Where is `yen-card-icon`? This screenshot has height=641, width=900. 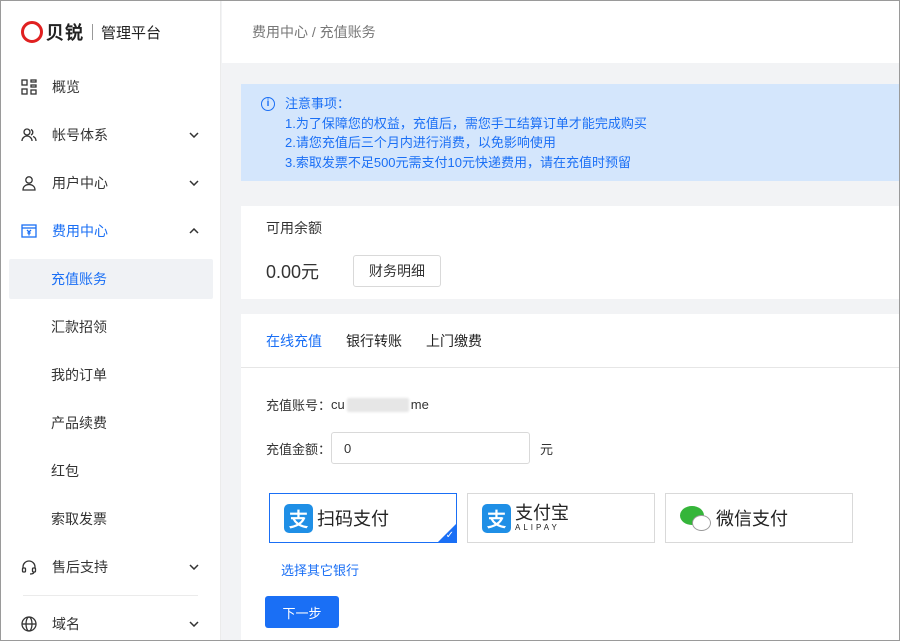
yen-card-icon is located at coordinates (29, 231).